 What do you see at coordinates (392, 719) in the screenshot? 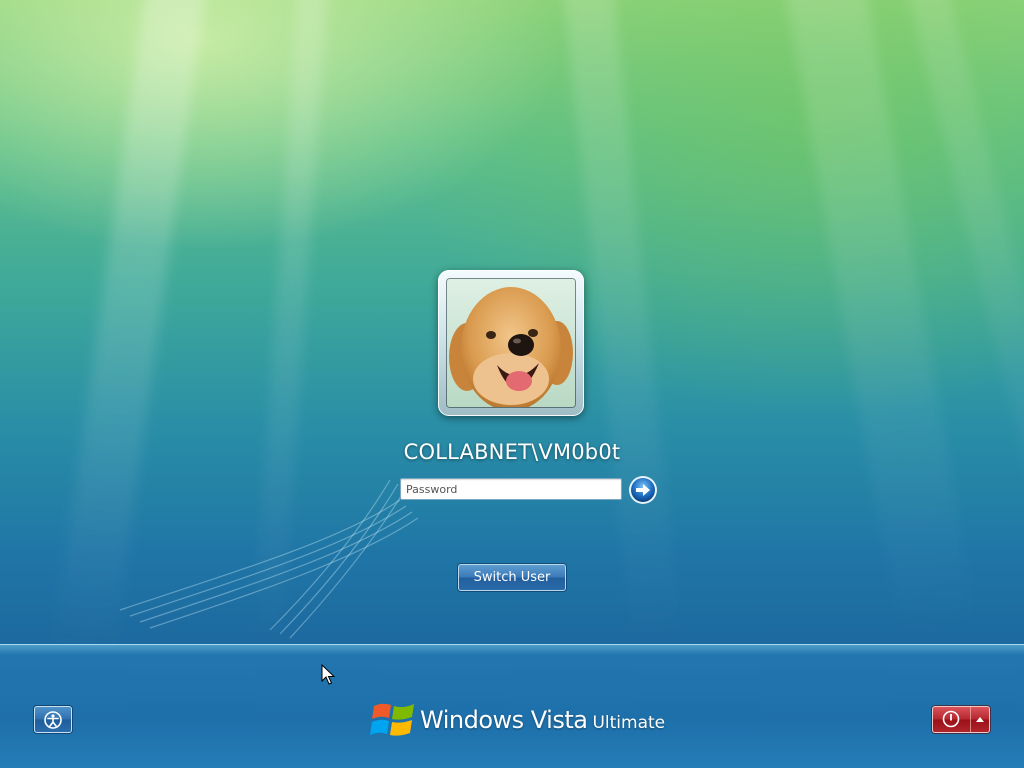
I see `windows-flag-icon` at bounding box center [392, 719].